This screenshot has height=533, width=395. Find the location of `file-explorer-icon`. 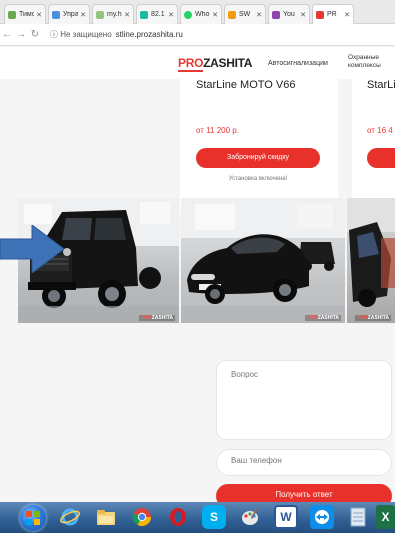

file-explorer-icon is located at coordinates (106, 517).